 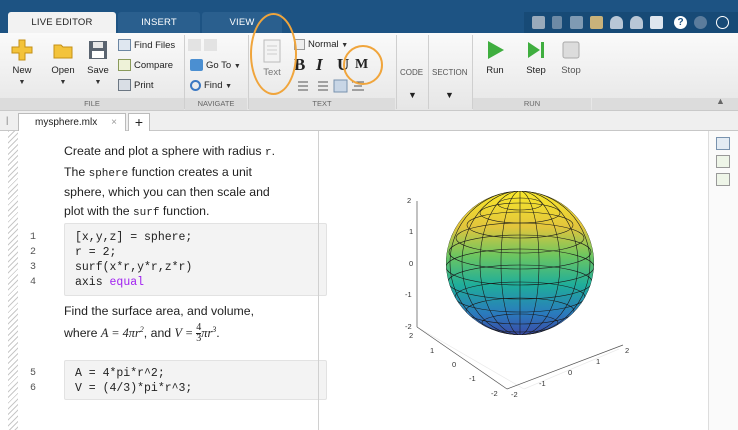 I want to click on tab-live-editor: LIVE EDITOR, so click(x=62, y=22).